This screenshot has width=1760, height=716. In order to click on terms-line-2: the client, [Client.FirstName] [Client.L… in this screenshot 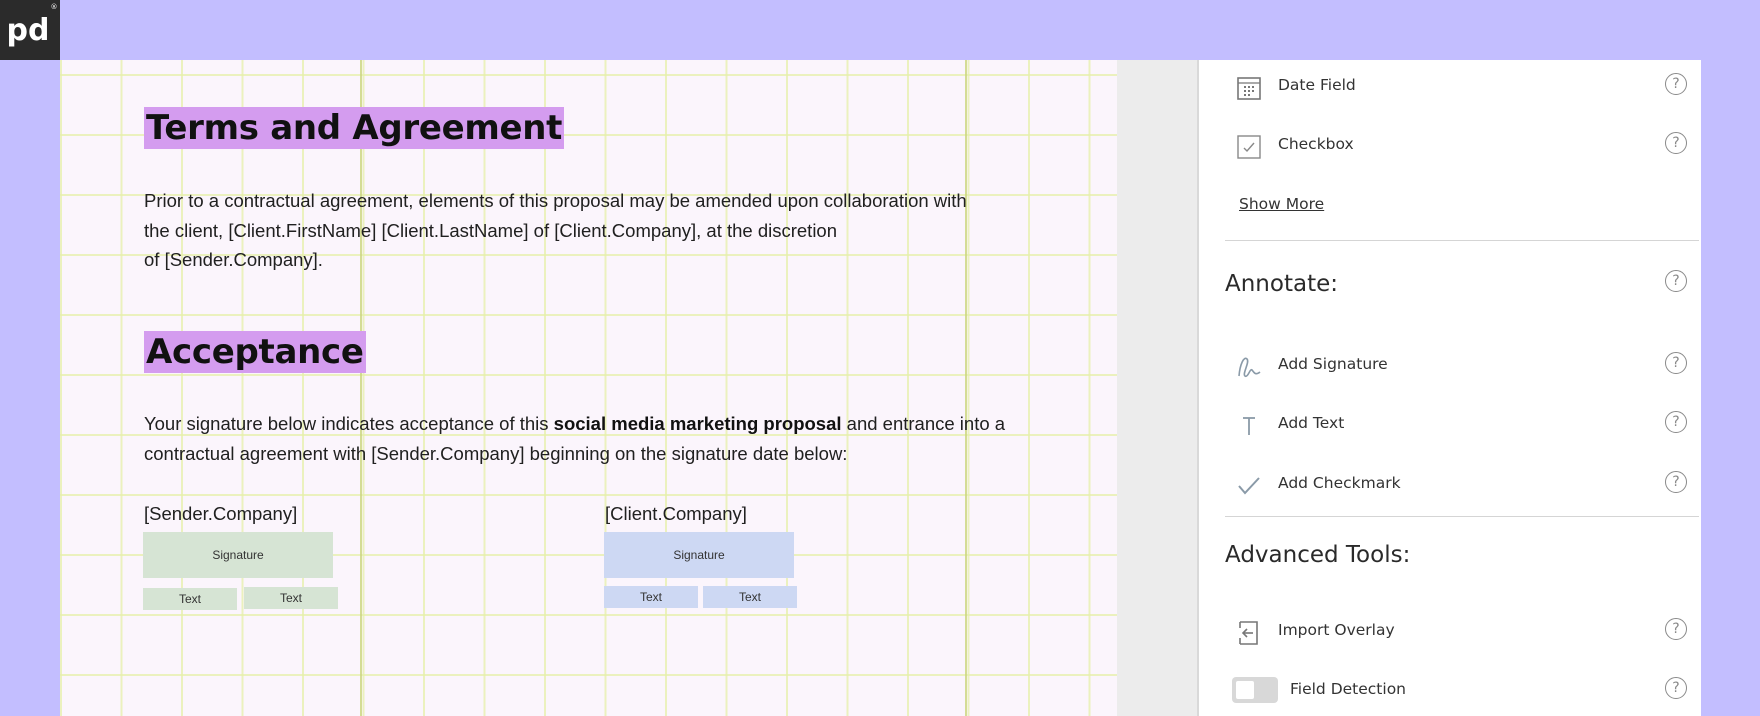, I will do `click(491, 230)`.